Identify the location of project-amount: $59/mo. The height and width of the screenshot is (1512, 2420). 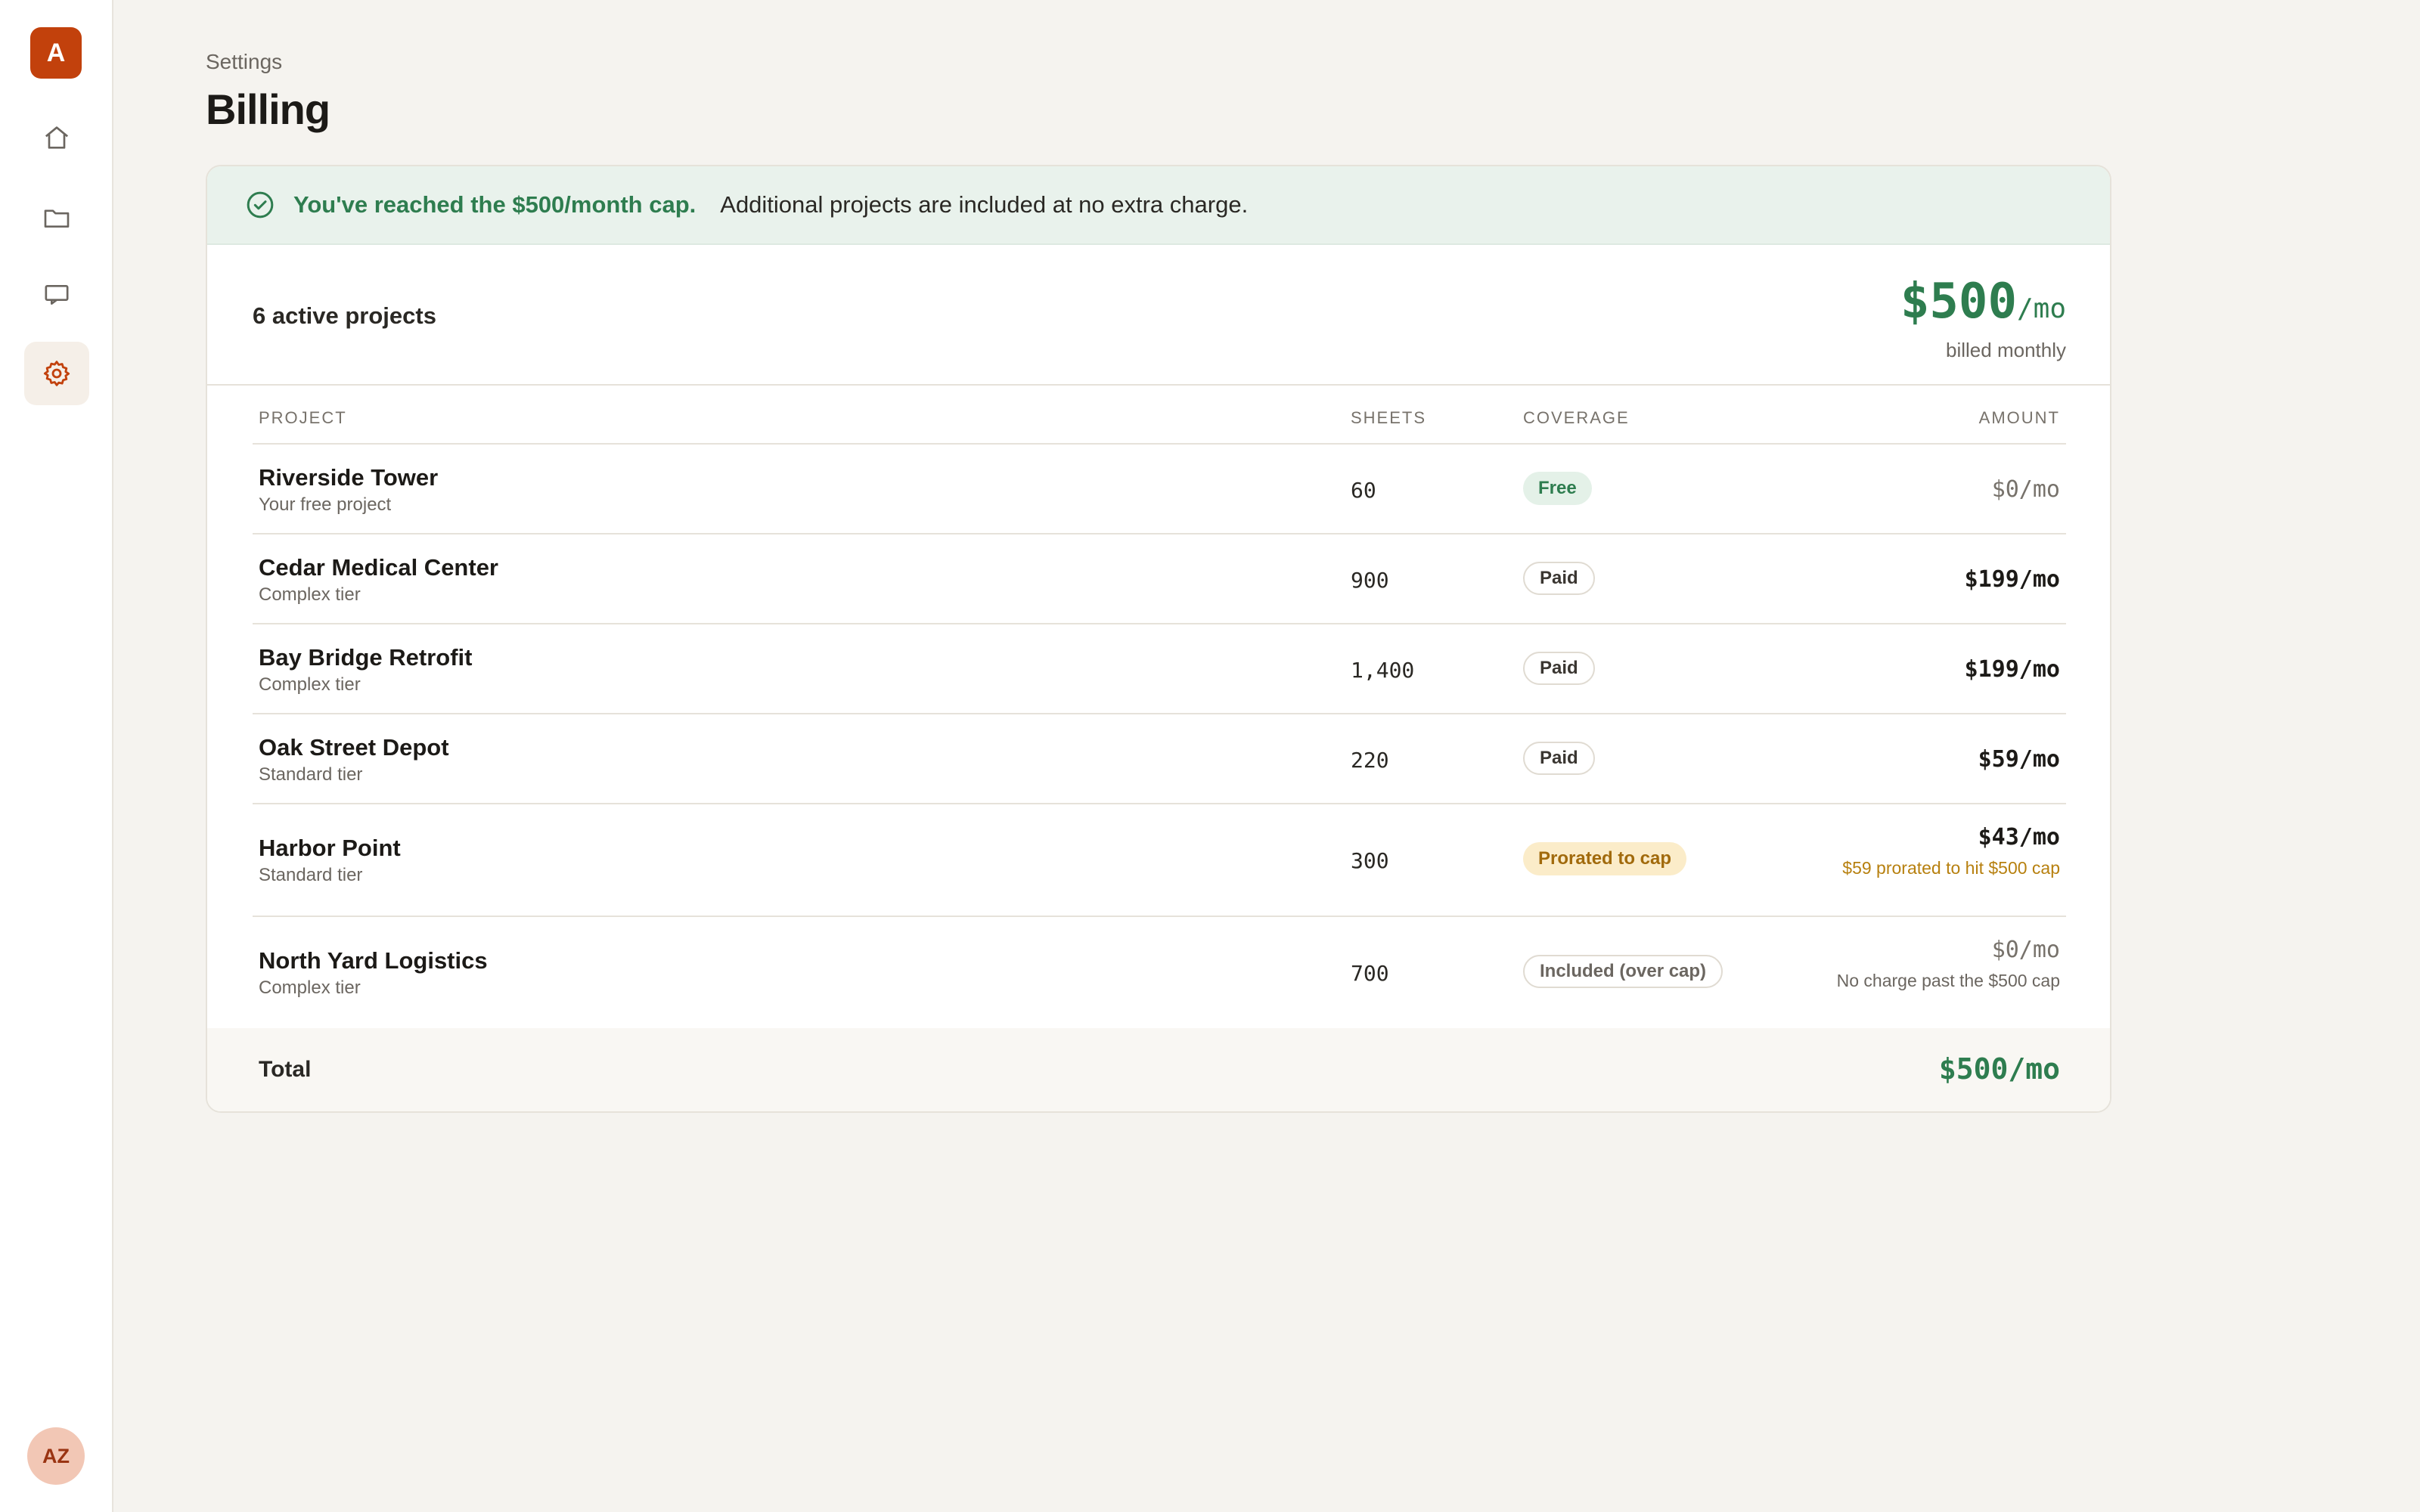
(2019, 759).